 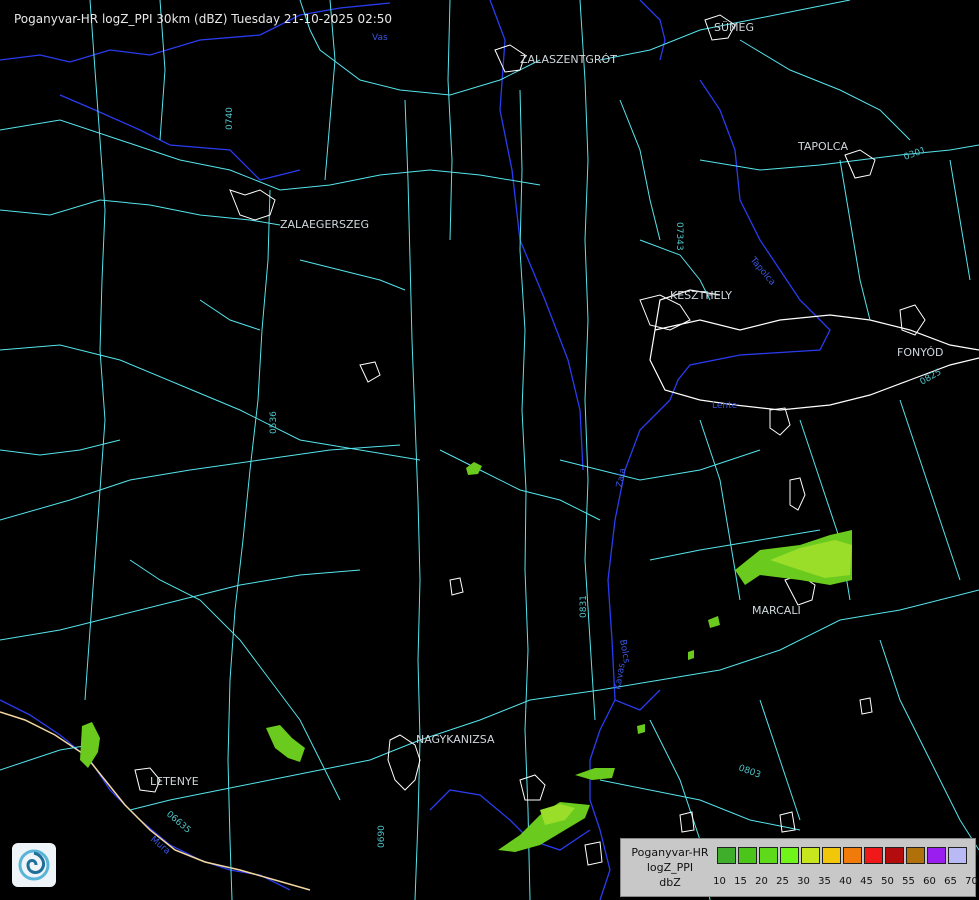 I want to click on road-label-0536: 0536, so click(x=274, y=422).